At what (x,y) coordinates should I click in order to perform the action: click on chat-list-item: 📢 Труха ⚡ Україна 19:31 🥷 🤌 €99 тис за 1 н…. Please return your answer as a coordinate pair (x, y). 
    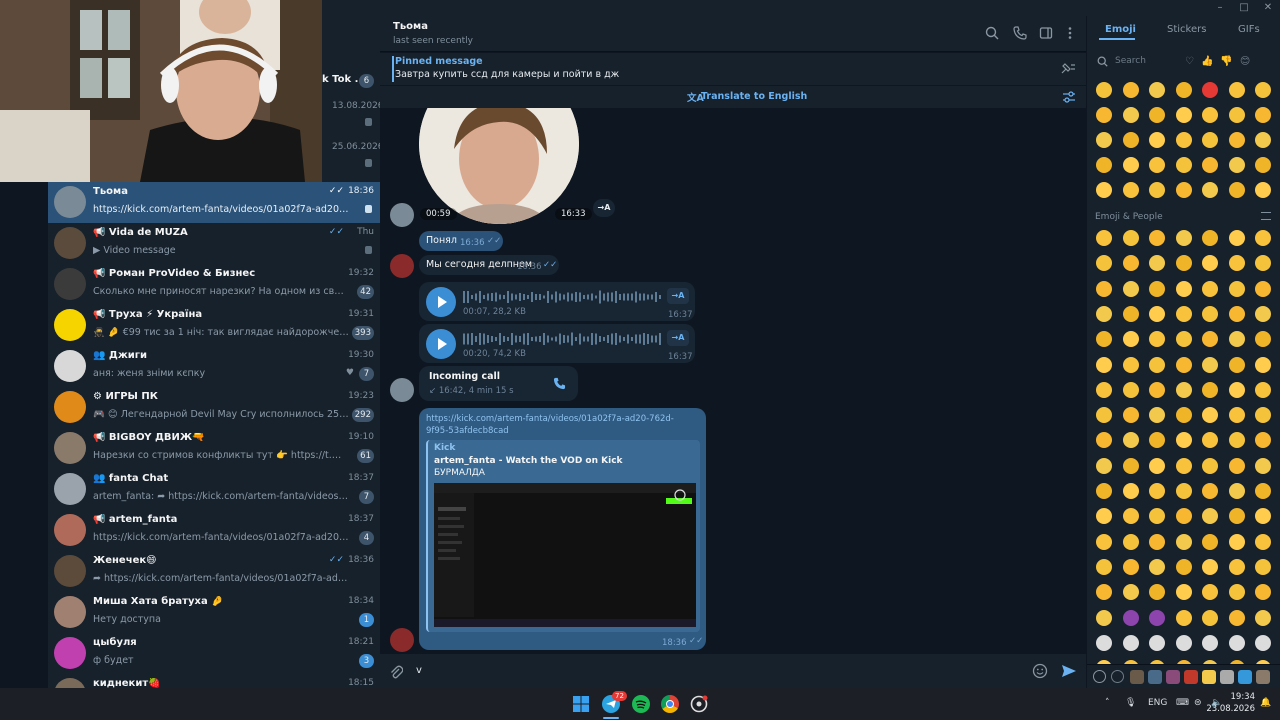
    Looking at the image, I should click on (214, 325).